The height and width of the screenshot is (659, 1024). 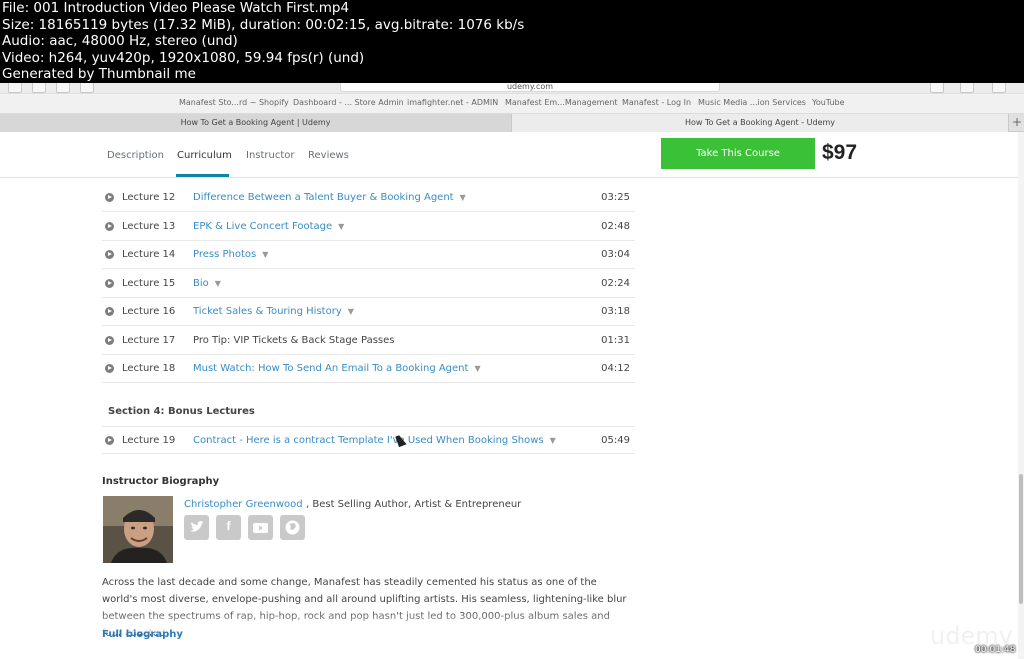 I want to click on lecture-title-link: Press Photos ▼, so click(x=230, y=254).